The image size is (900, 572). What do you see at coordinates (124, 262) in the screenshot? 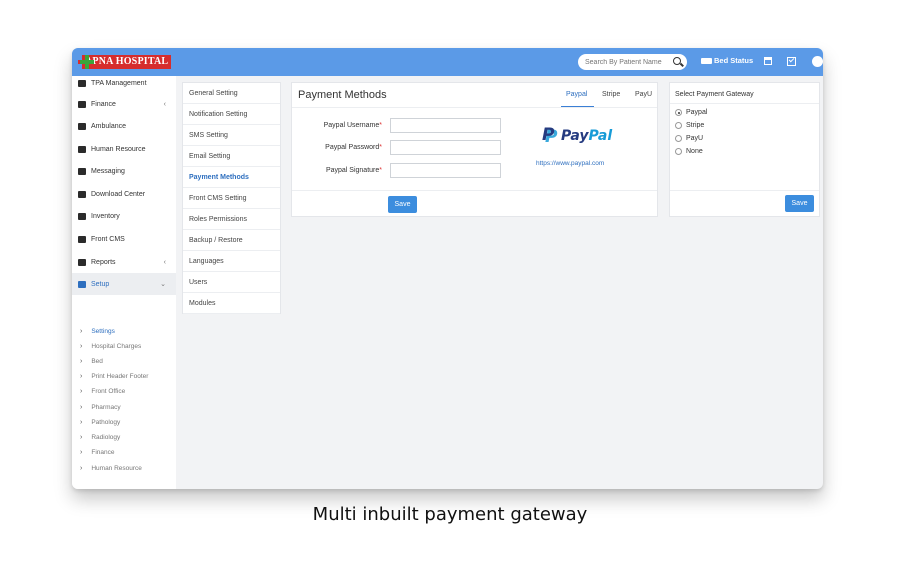
I see `sidebar-item-reports: Reports ‹` at bounding box center [124, 262].